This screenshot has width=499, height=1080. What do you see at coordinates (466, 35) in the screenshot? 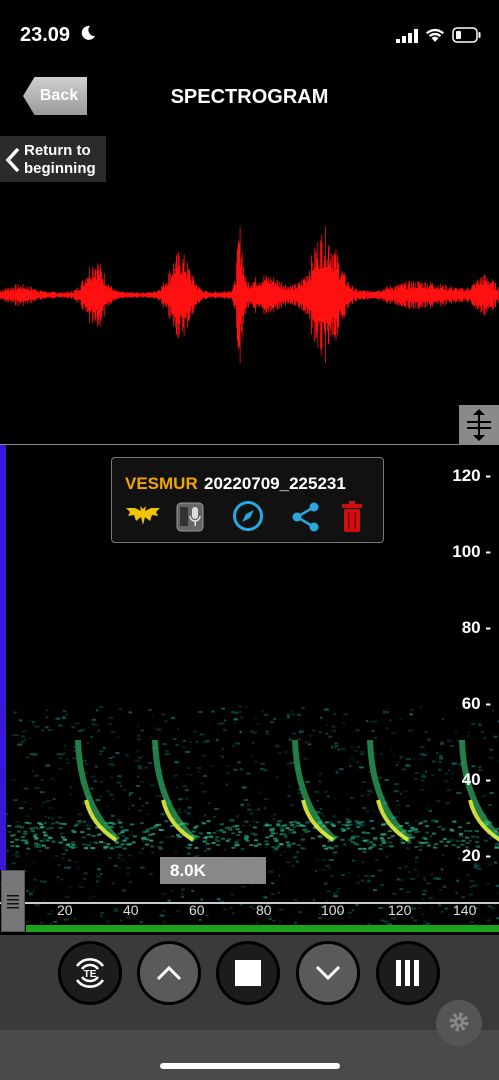
I see `battery-icon` at bounding box center [466, 35].